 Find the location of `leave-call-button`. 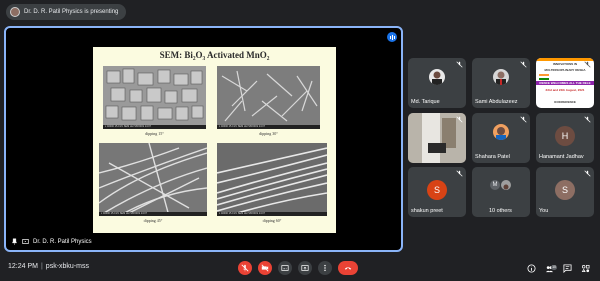

leave-call-button is located at coordinates (348, 268).